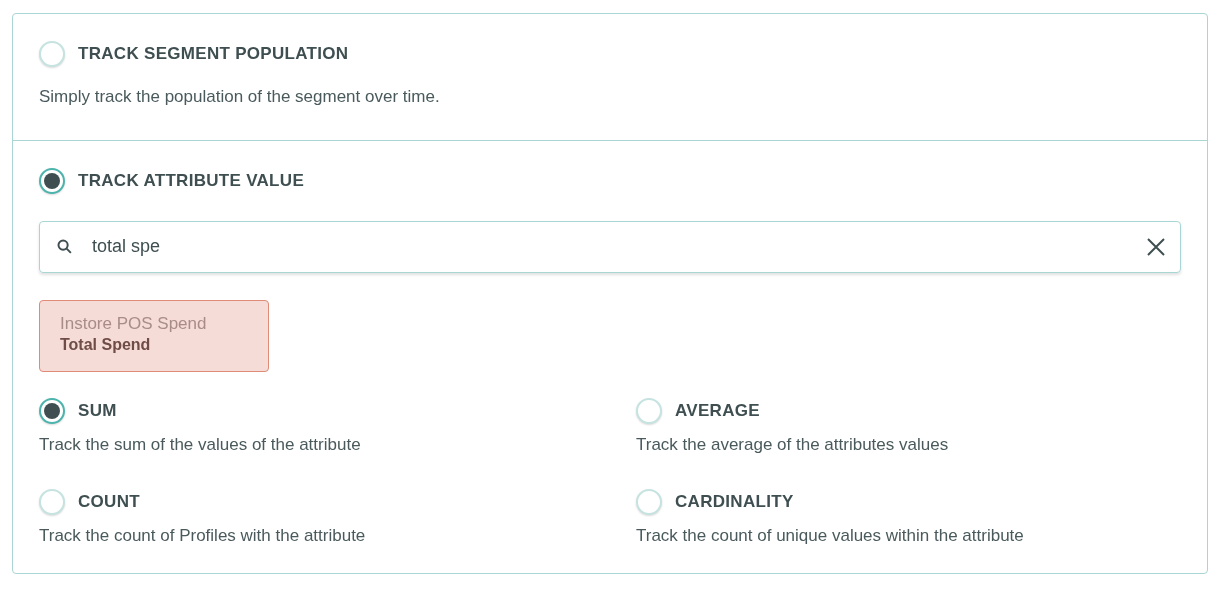 The width and height of the screenshot is (1218, 604). Describe the element at coordinates (240, 97) in the screenshot. I see `option-description: Simply track the population of the segment over time.` at that location.